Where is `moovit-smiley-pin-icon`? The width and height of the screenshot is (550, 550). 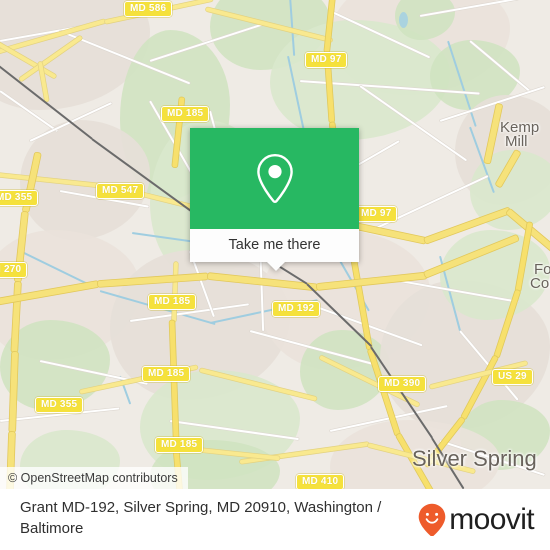 moovit-smiley-pin-icon is located at coordinates (432, 519).